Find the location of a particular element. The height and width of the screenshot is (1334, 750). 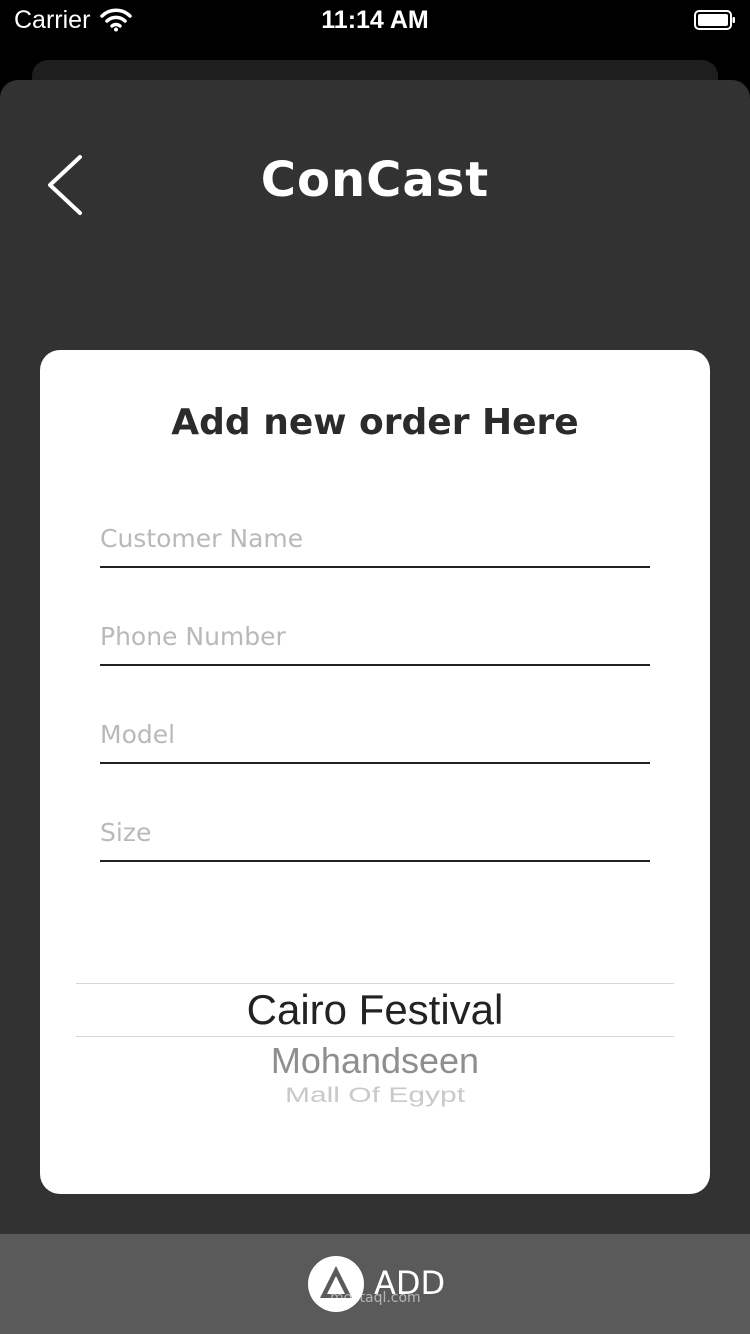

picker-divider-bottom is located at coordinates (375, 1036).